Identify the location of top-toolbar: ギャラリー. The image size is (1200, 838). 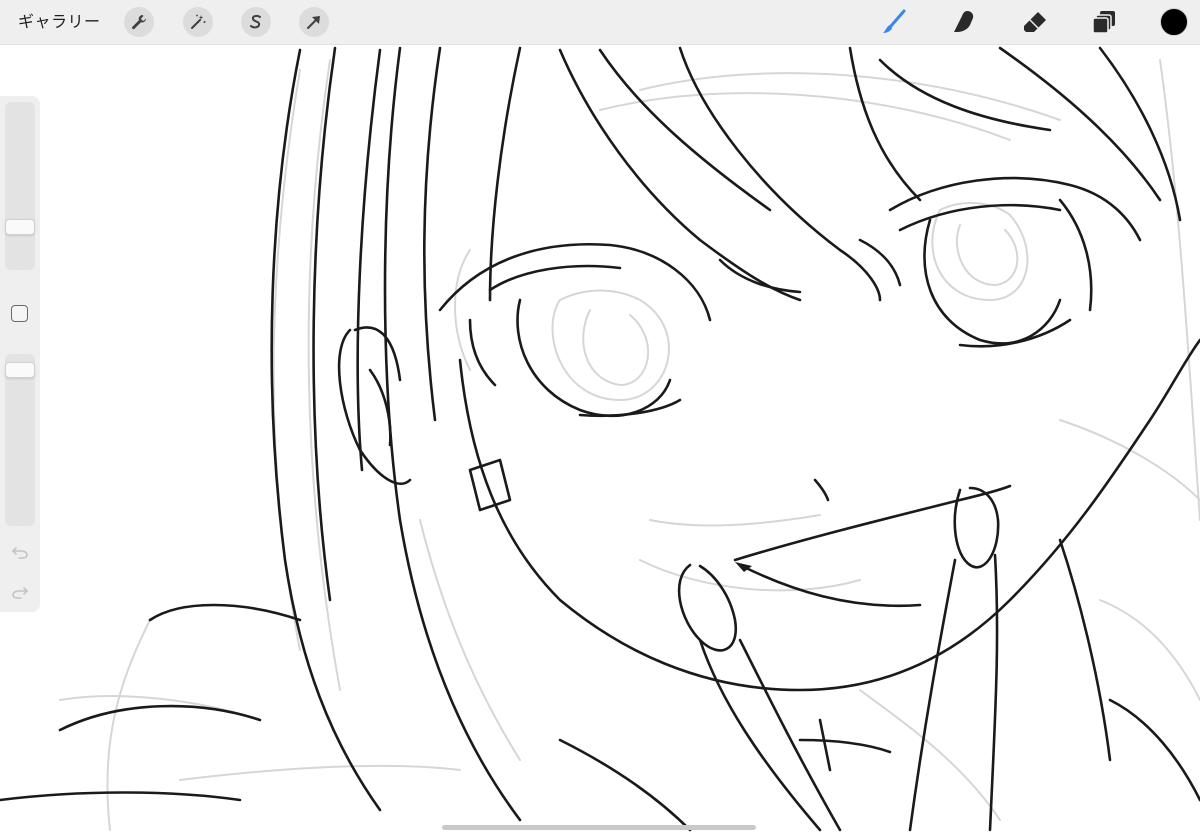
(600, 22).